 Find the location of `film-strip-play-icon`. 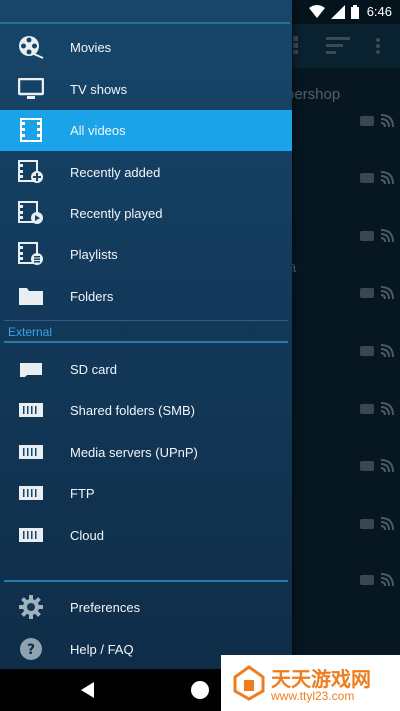

film-strip-play-icon is located at coordinates (31, 213).